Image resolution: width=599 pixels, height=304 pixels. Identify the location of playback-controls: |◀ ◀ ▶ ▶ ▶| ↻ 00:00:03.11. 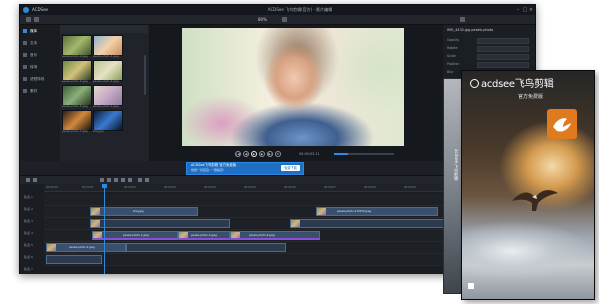
(296, 154).